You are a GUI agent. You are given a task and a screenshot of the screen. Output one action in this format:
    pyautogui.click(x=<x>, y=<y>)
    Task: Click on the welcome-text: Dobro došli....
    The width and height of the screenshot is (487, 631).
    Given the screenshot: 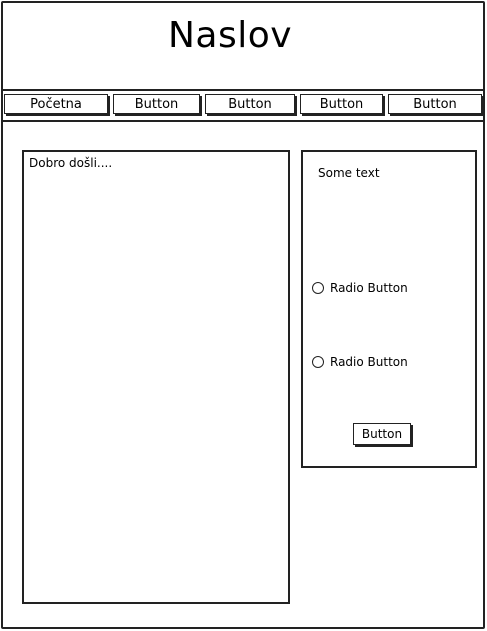 What is the action you would take?
    pyautogui.click(x=71, y=163)
    